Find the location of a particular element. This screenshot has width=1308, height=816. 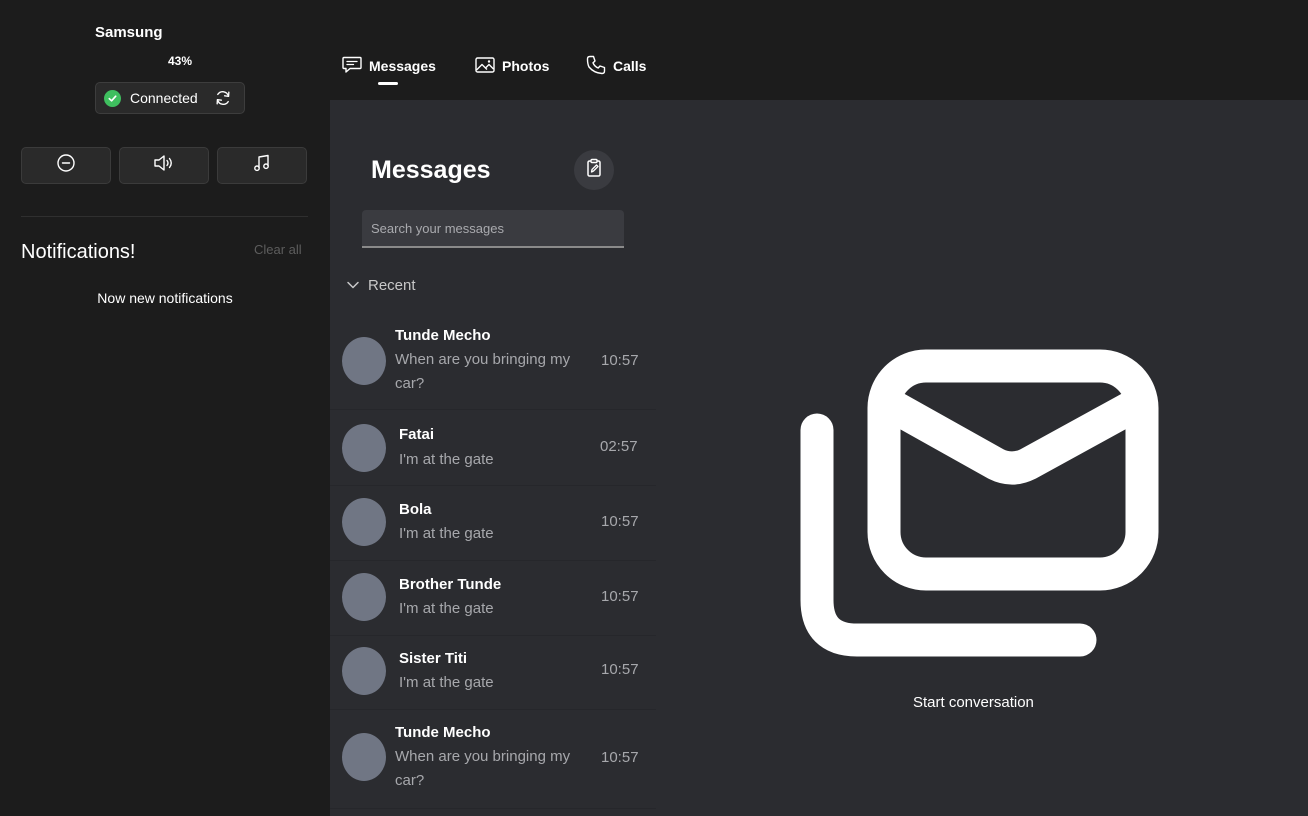

media-button is located at coordinates (262, 165).